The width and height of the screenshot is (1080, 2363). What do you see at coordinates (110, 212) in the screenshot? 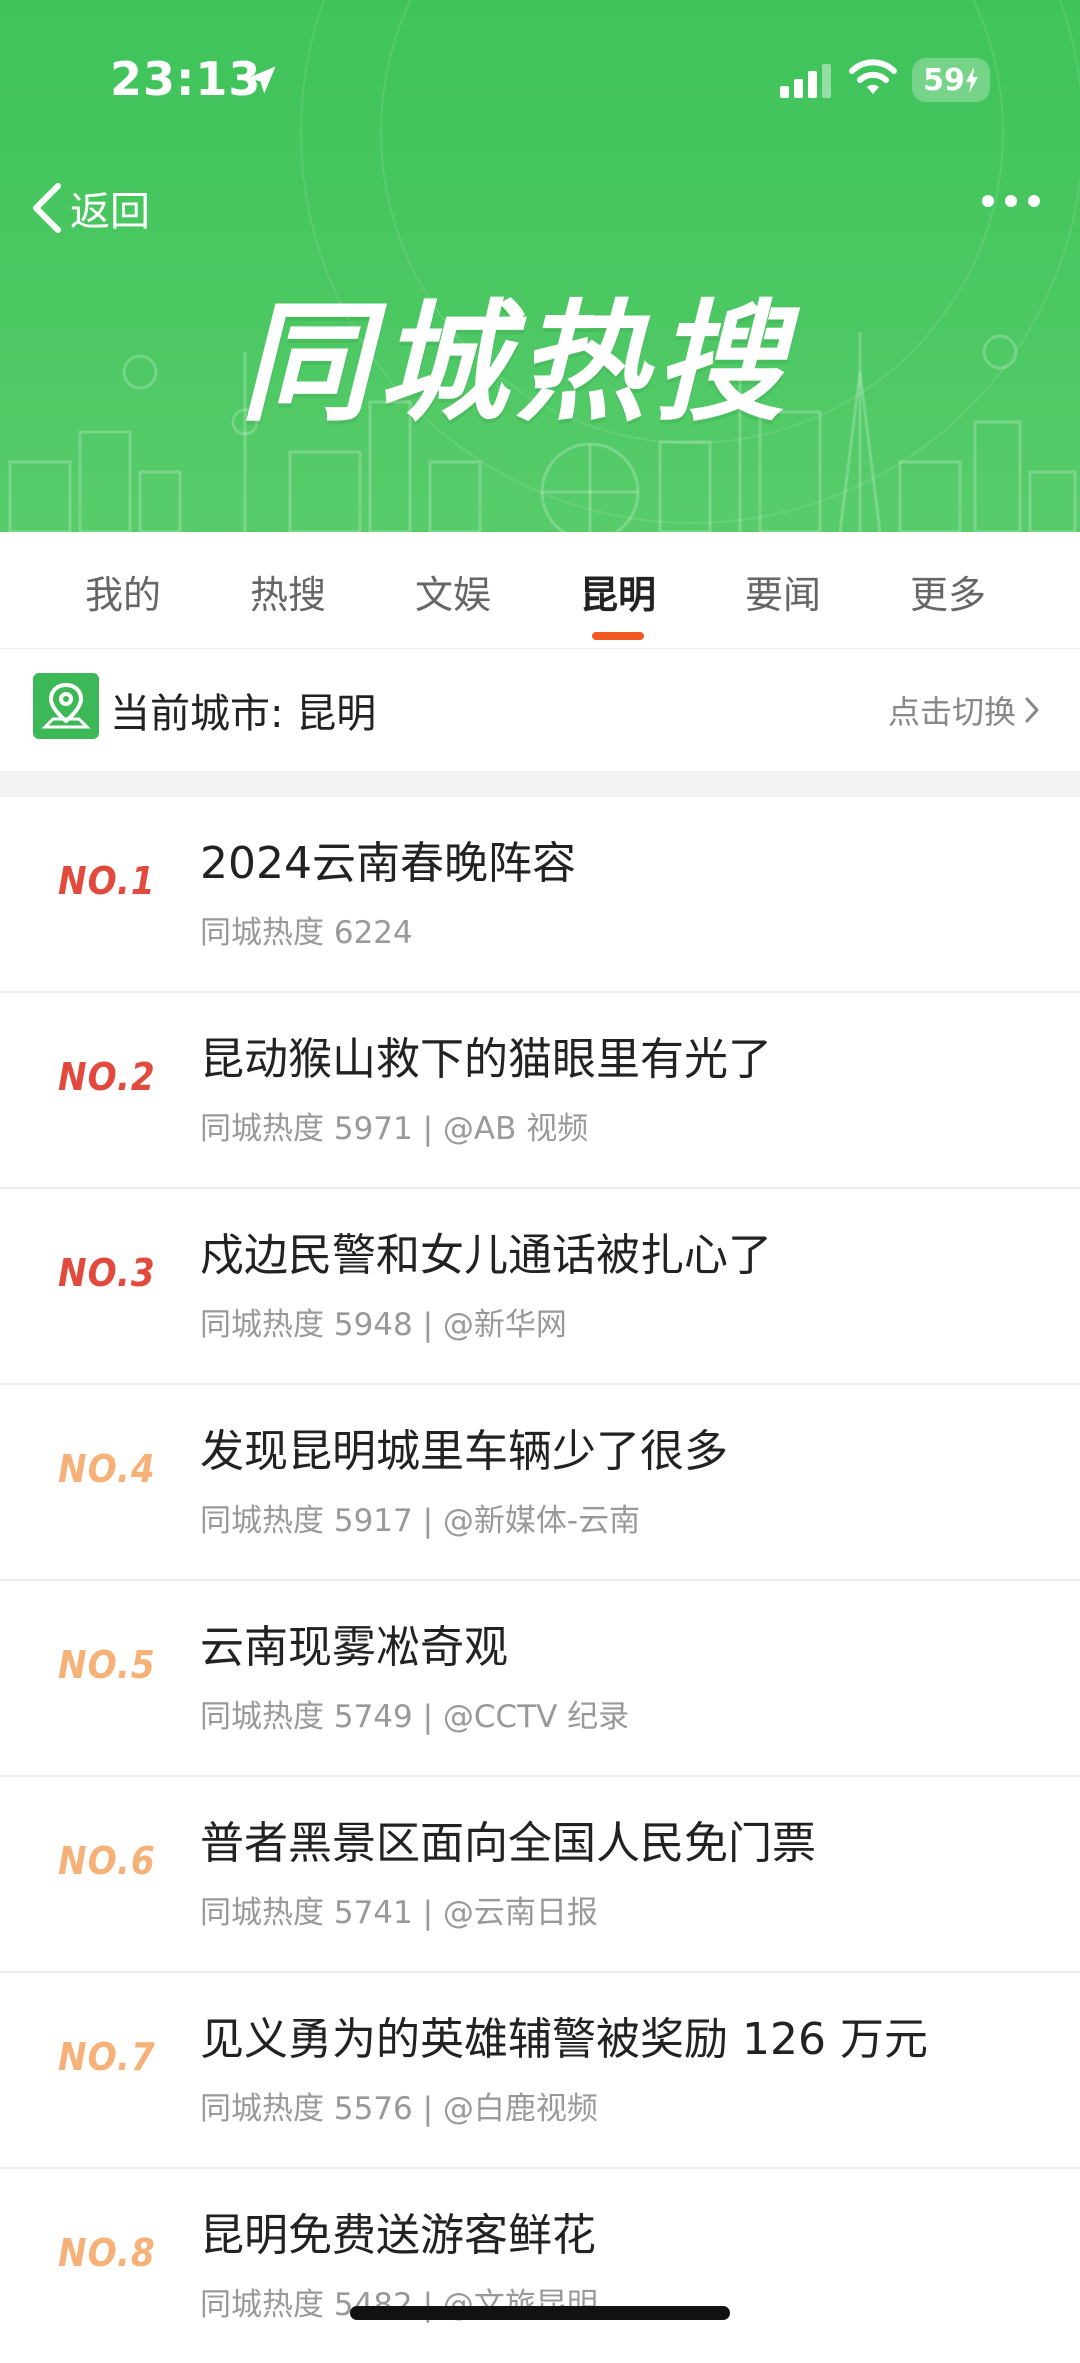
I see `back-label: 返回` at bounding box center [110, 212].